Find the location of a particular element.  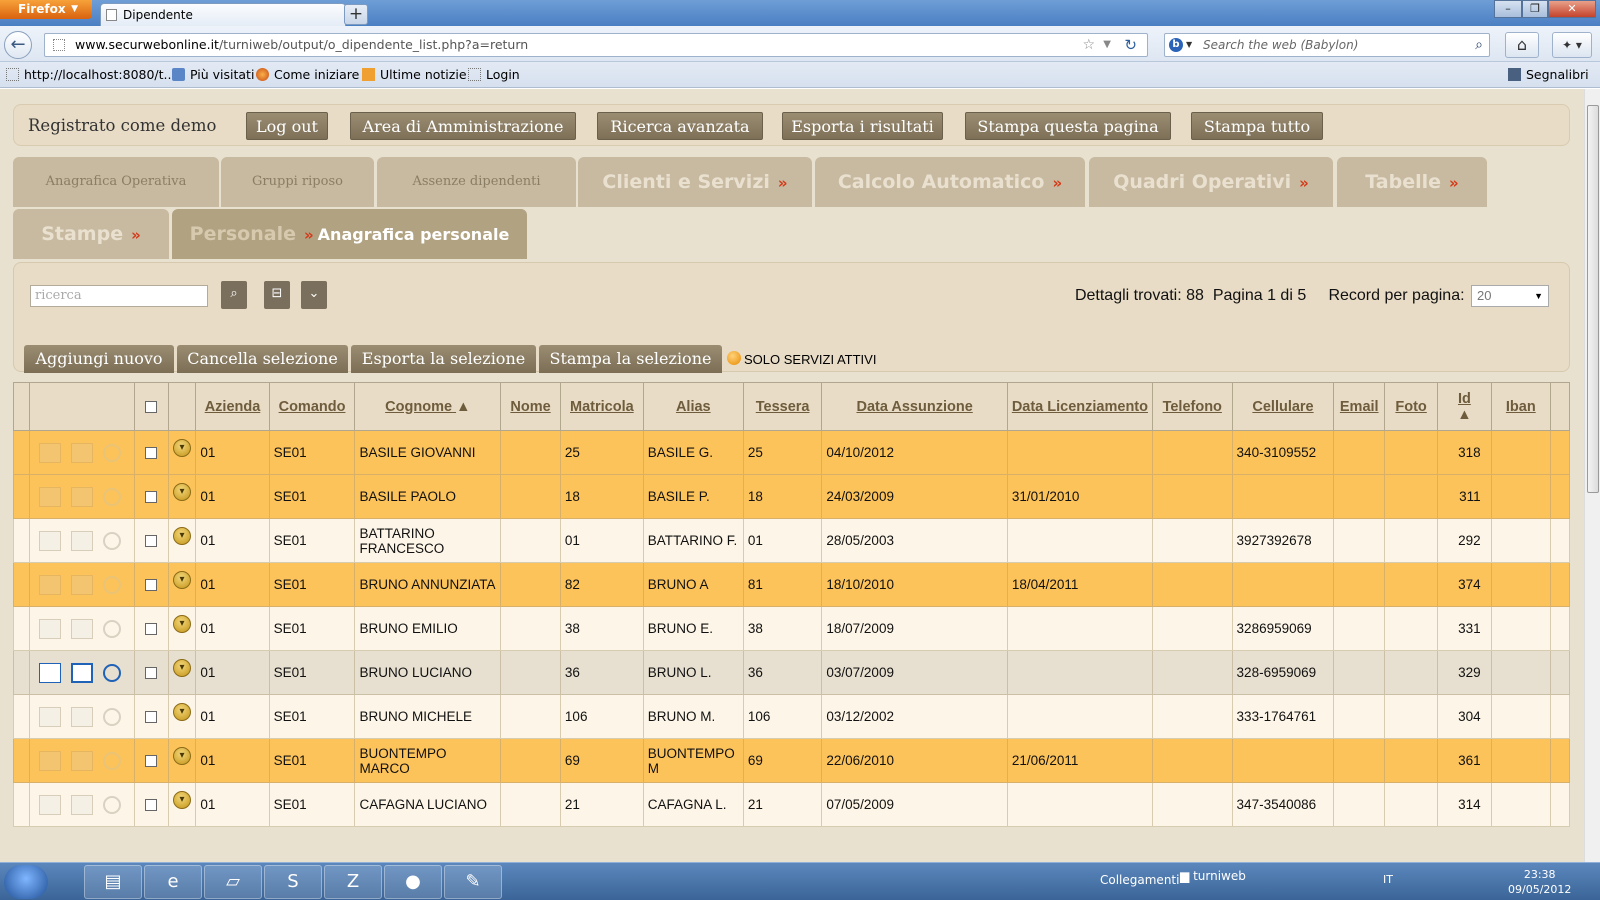

bookmark-ultime-notizie: Ultime notizie is located at coordinates (414, 74).